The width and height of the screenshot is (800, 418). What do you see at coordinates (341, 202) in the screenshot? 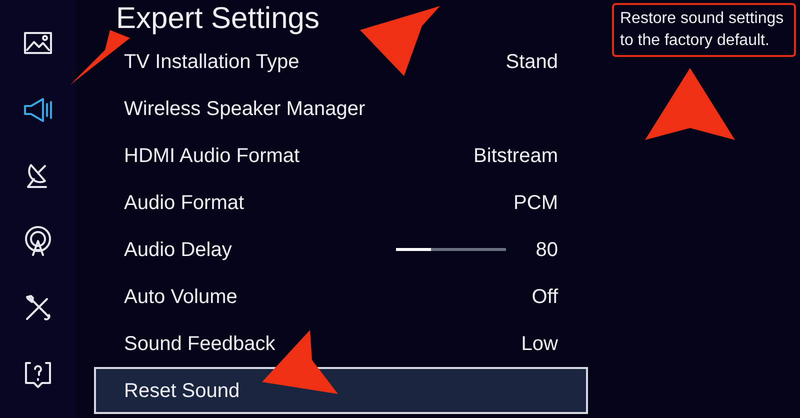
I see `settings-row: Audio Format PCM` at bounding box center [341, 202].